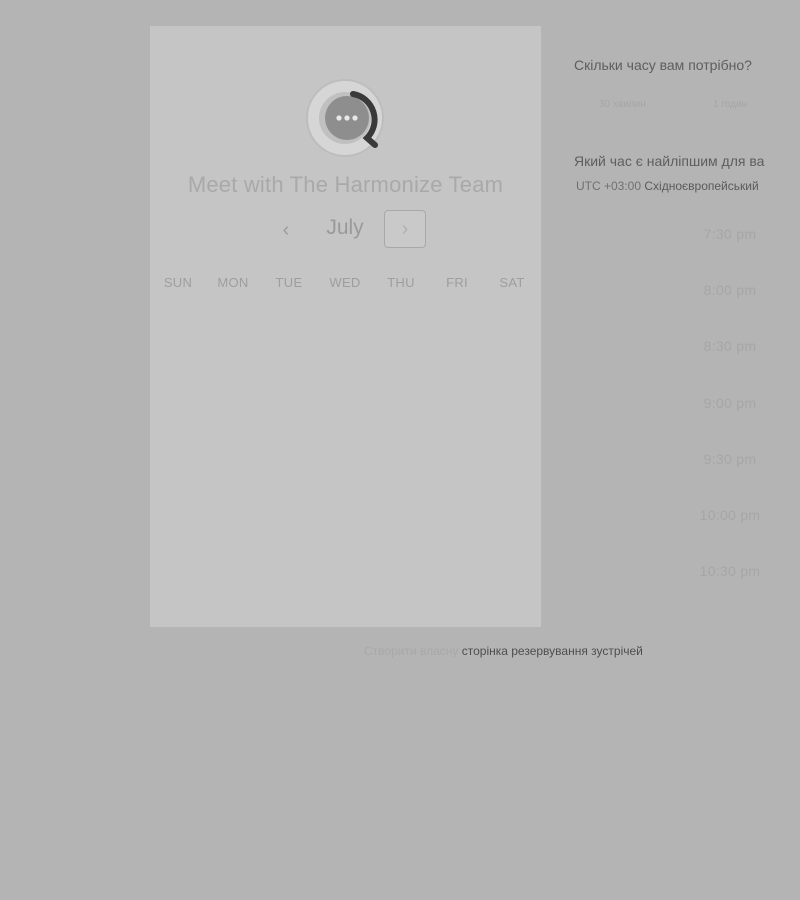 The image size is (800, 900). I want to click on month-label: July, so click(345, 227).